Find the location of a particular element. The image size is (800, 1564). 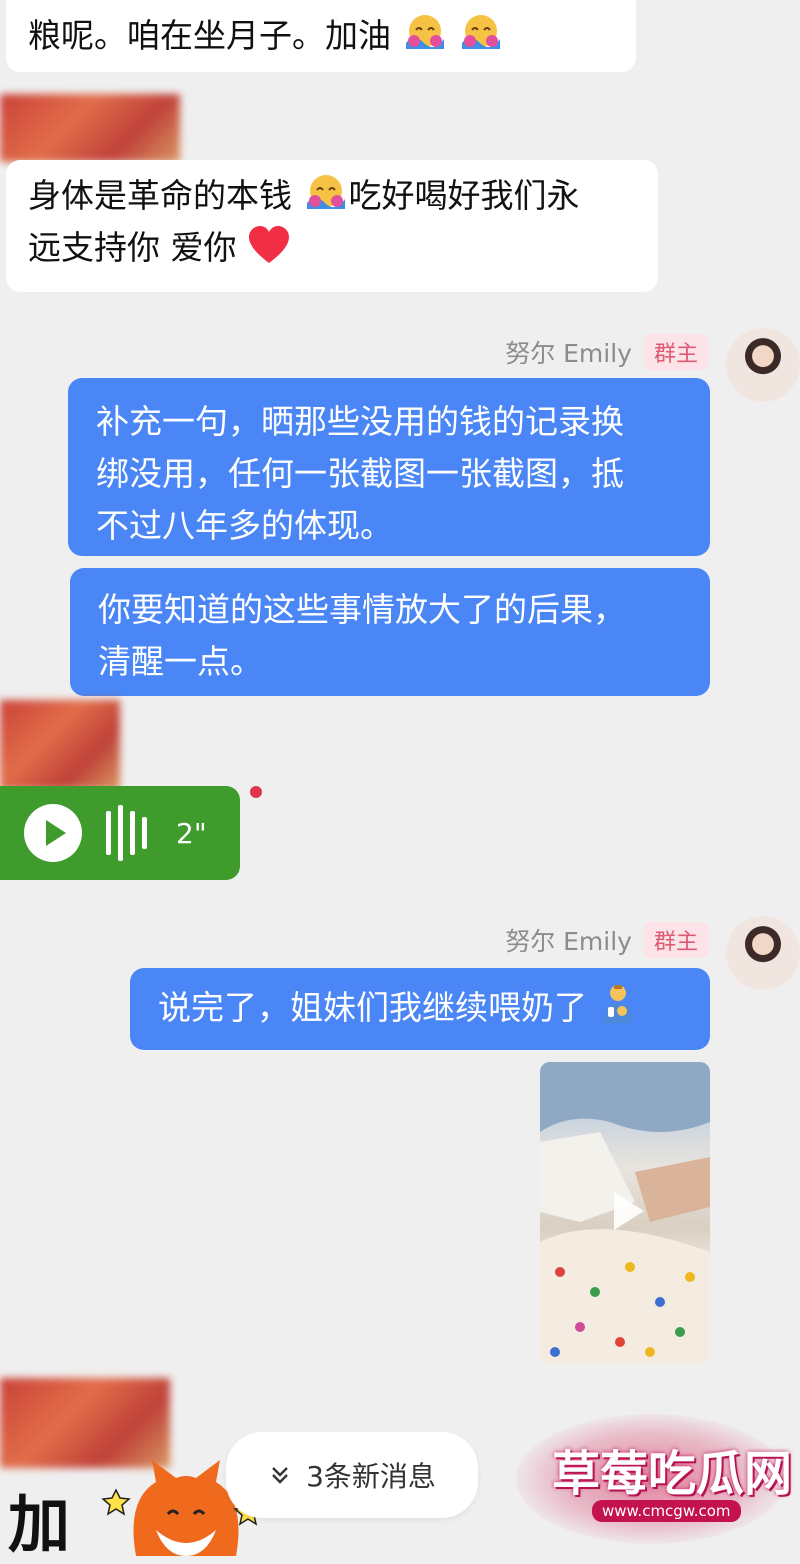

message-text: 吃好喝好我们永 is located at coordinates (464, 195).